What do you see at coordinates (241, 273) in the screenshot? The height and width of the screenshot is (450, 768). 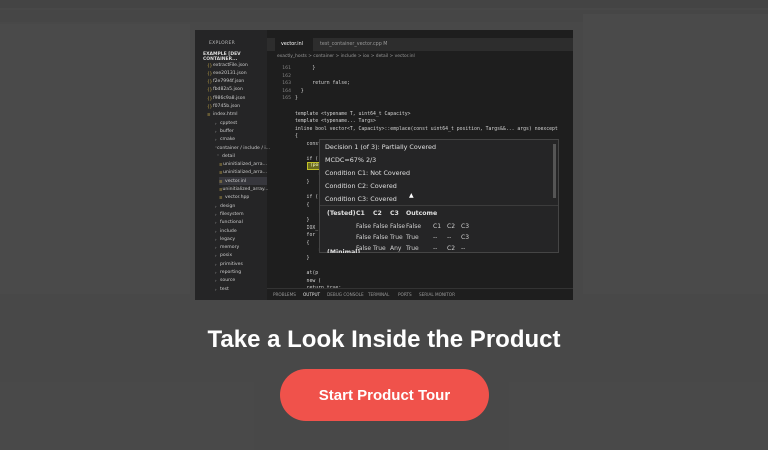 I see `tree-item: › reporting` at bounding box center [241, 273].